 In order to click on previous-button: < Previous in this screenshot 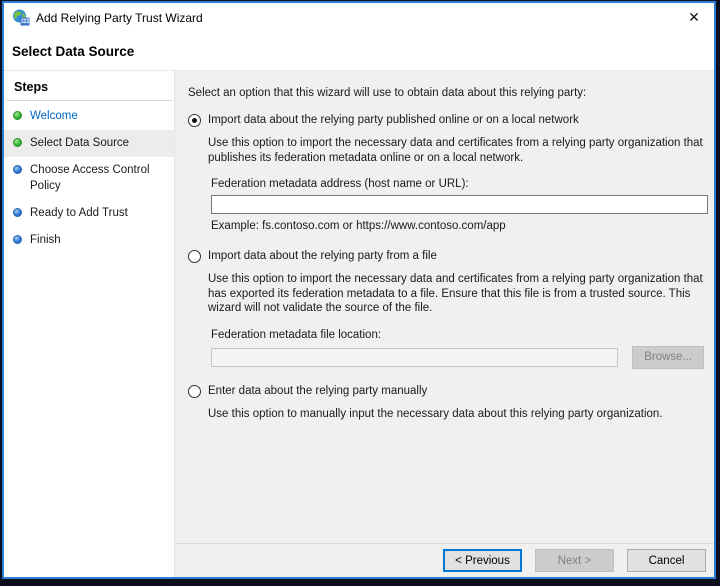, I will do `click(482, 560)`.